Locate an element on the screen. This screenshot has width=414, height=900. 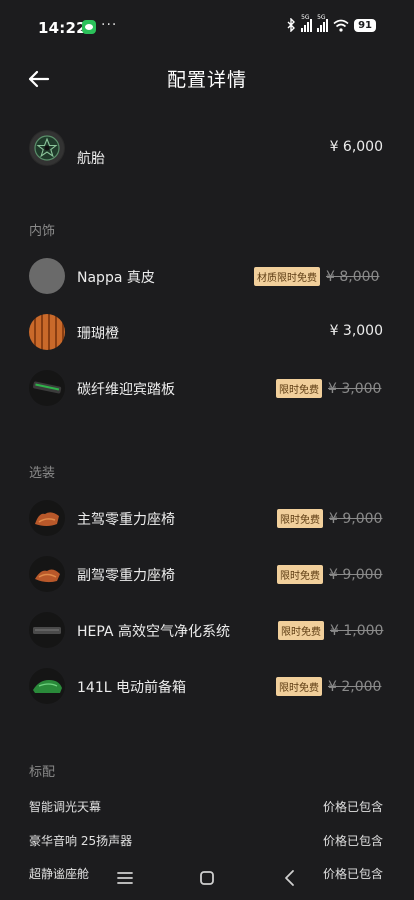
signal-icon-2: 5G is located at coordinates (323, 23).